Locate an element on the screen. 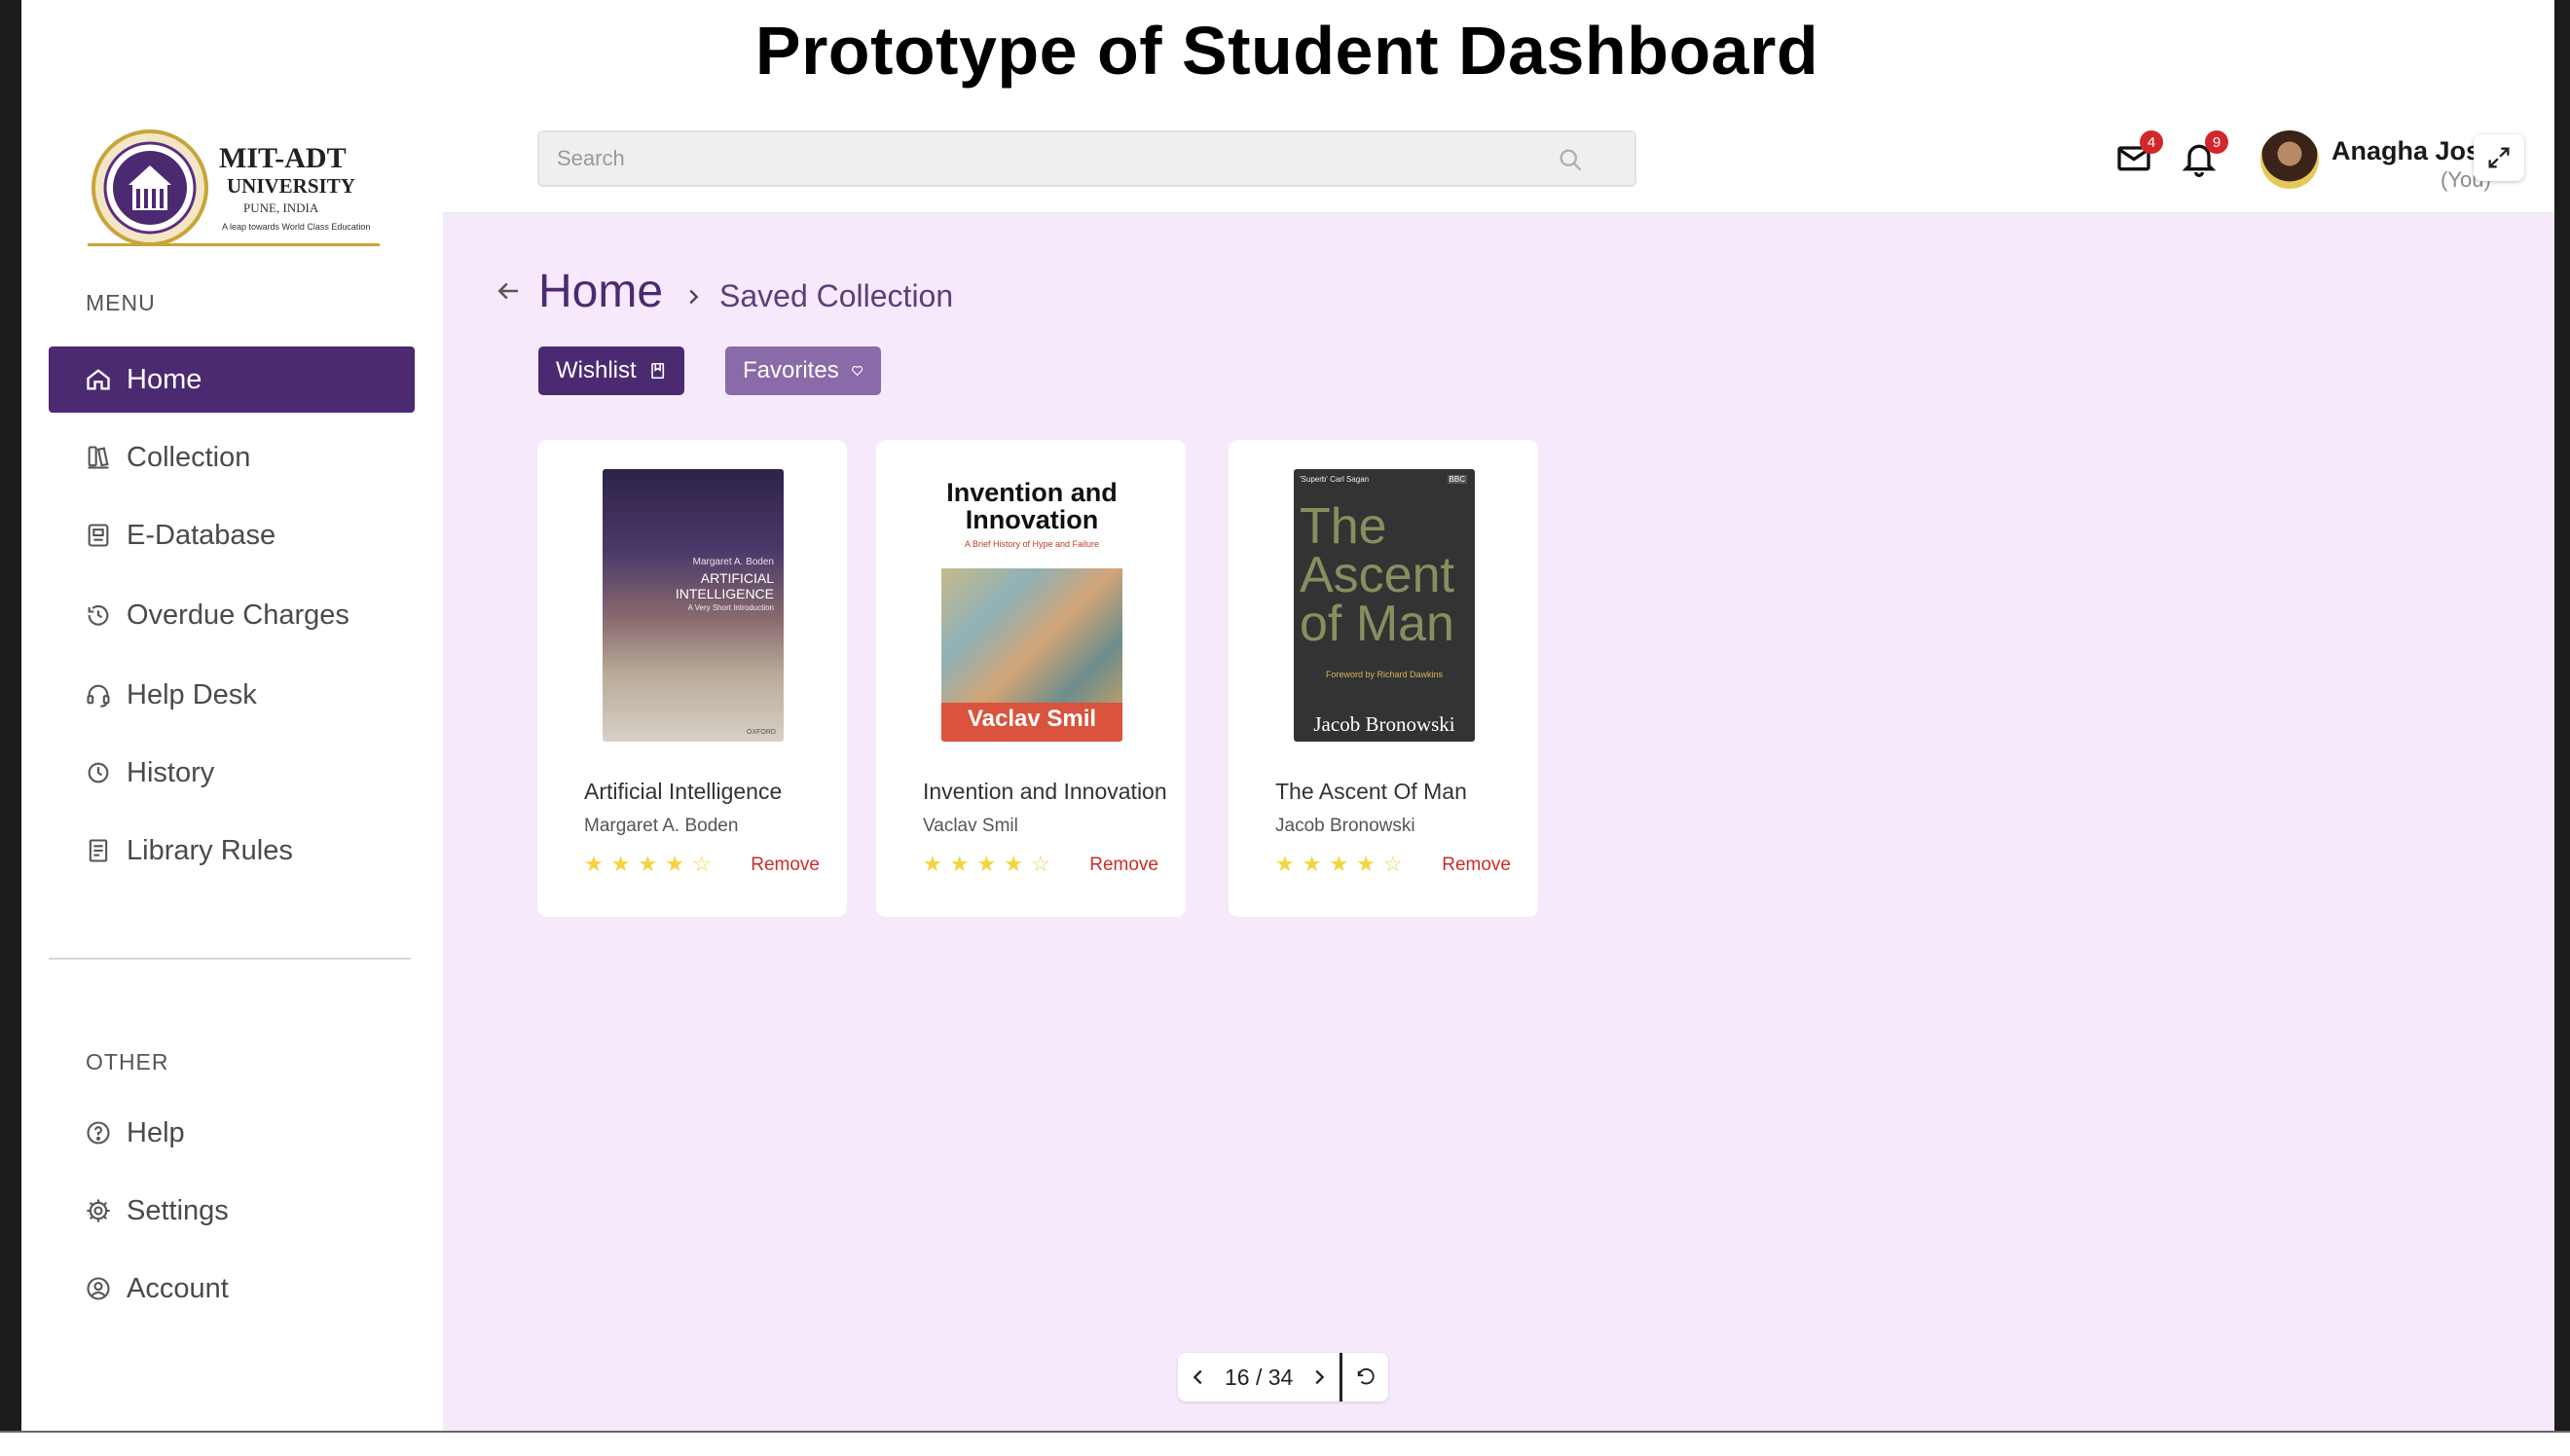 This screenshot has height=1456, width=2570. book-title: Invention and Innovation is located at coordinates (1045, 792).